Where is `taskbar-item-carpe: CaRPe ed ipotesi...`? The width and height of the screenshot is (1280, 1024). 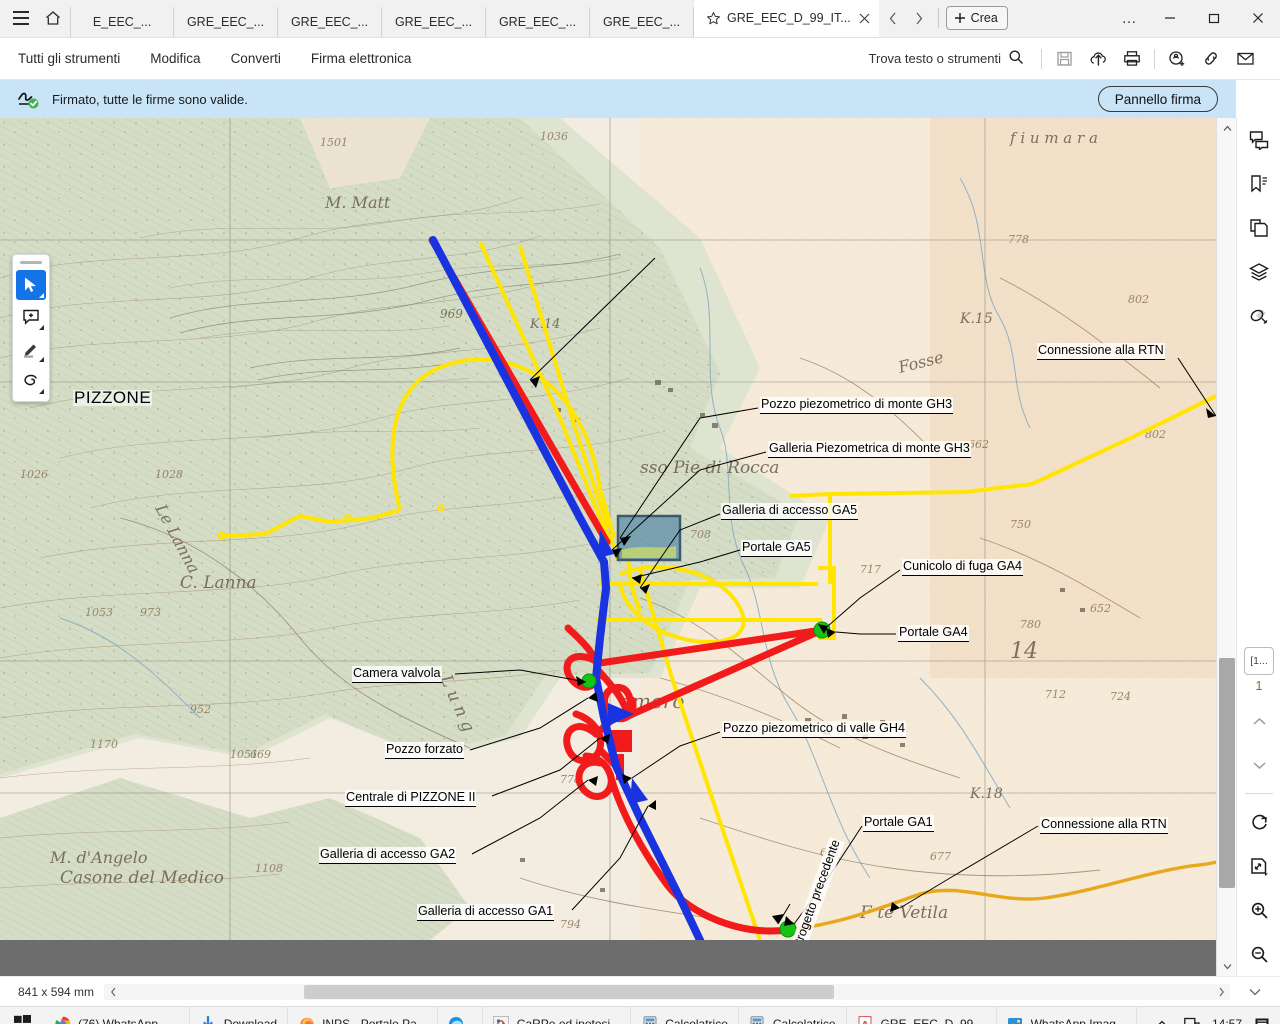
taskbar-item-carpe: CaRPe ed ipotesi... is located at coordinates (557, 1015).